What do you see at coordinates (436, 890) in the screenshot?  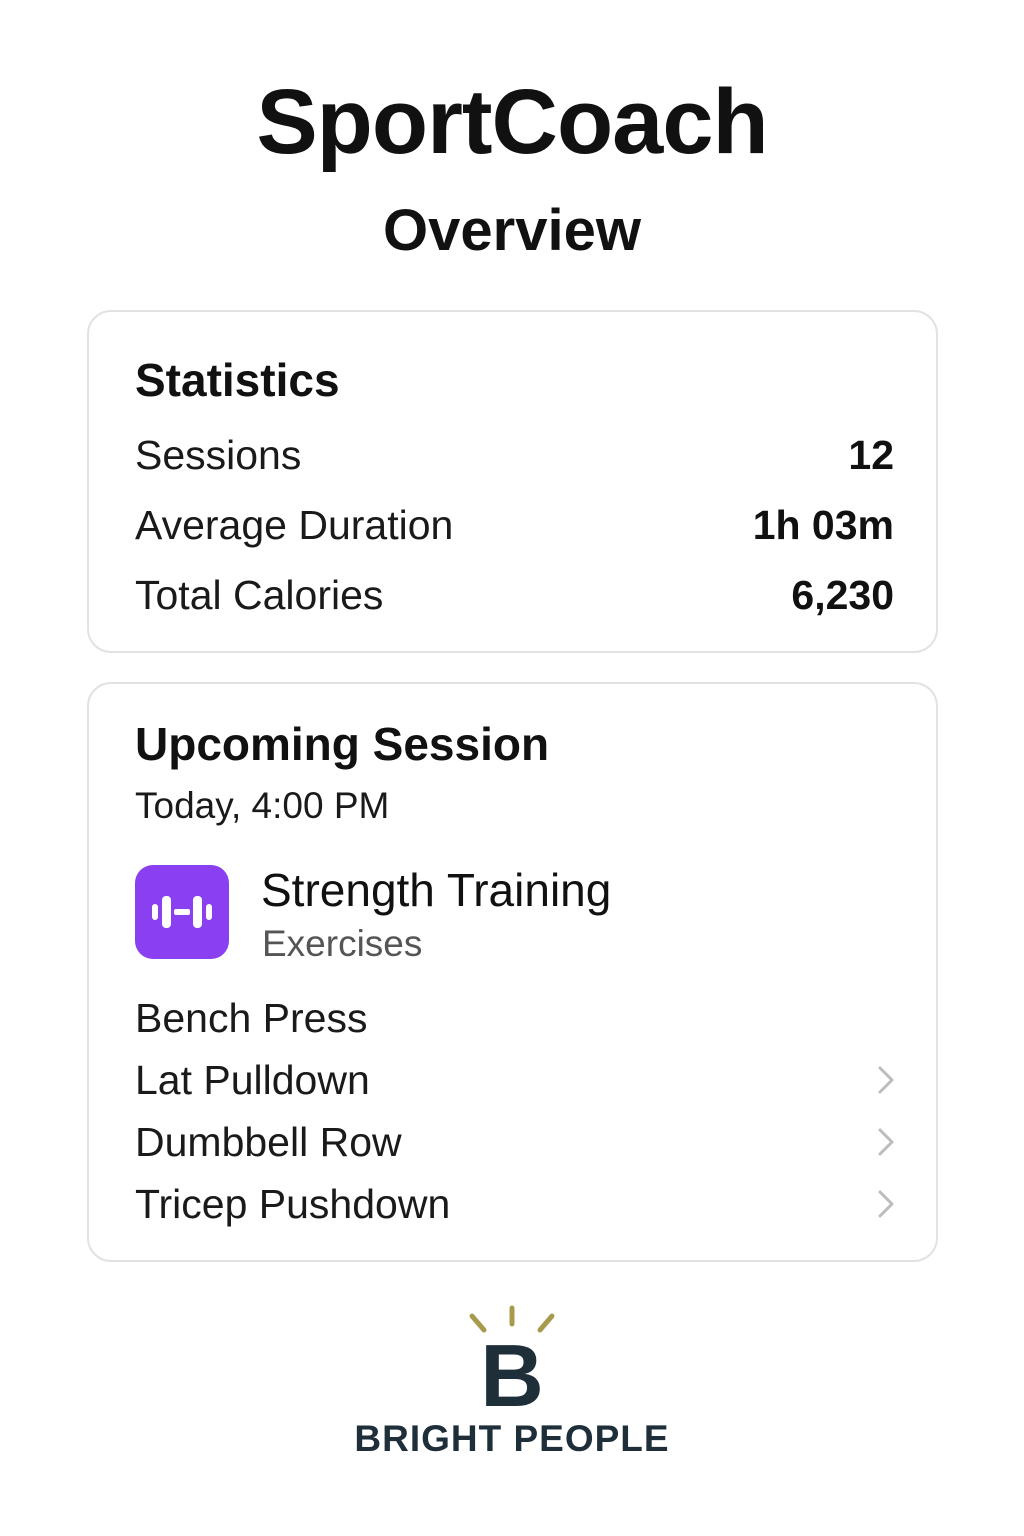 I see `workout-name: Strength Training` at bounding box center [436, 890].